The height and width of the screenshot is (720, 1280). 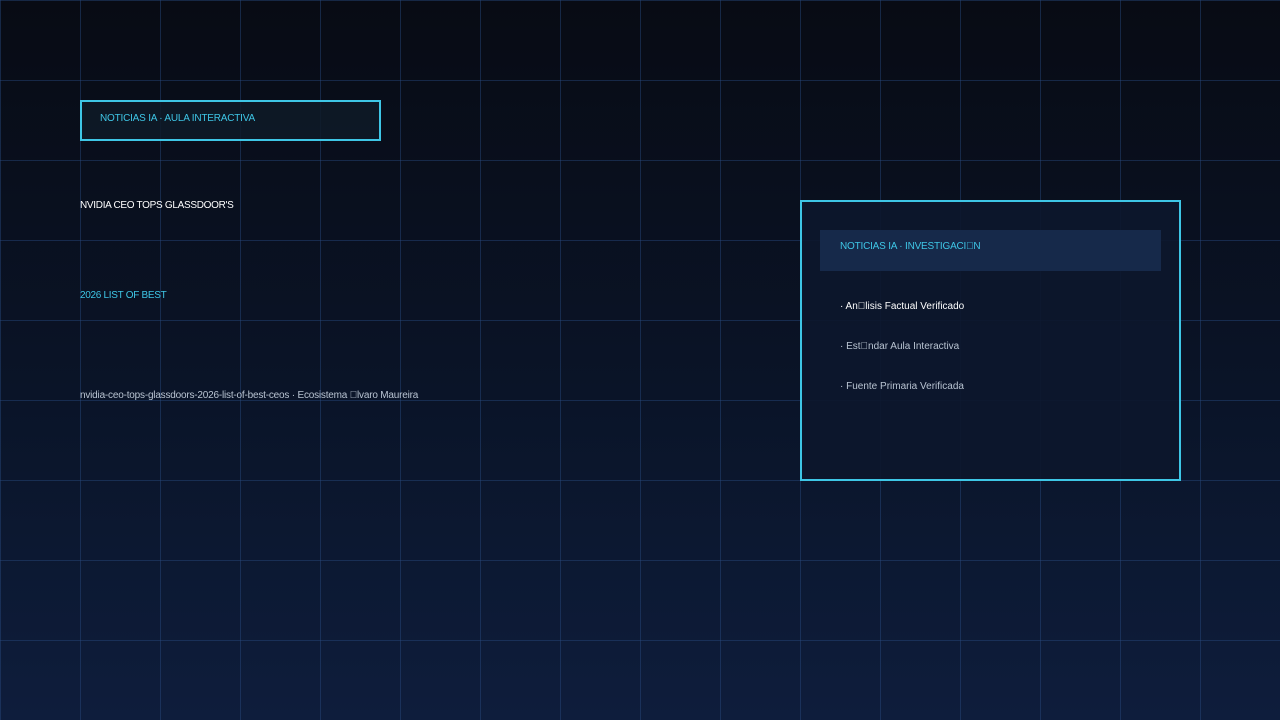 What do you see at coordinates (123, 295) in the screenshot?
I see `headline-line-2: 2026 LIST OF BEST` at bounding box center [123, 295].